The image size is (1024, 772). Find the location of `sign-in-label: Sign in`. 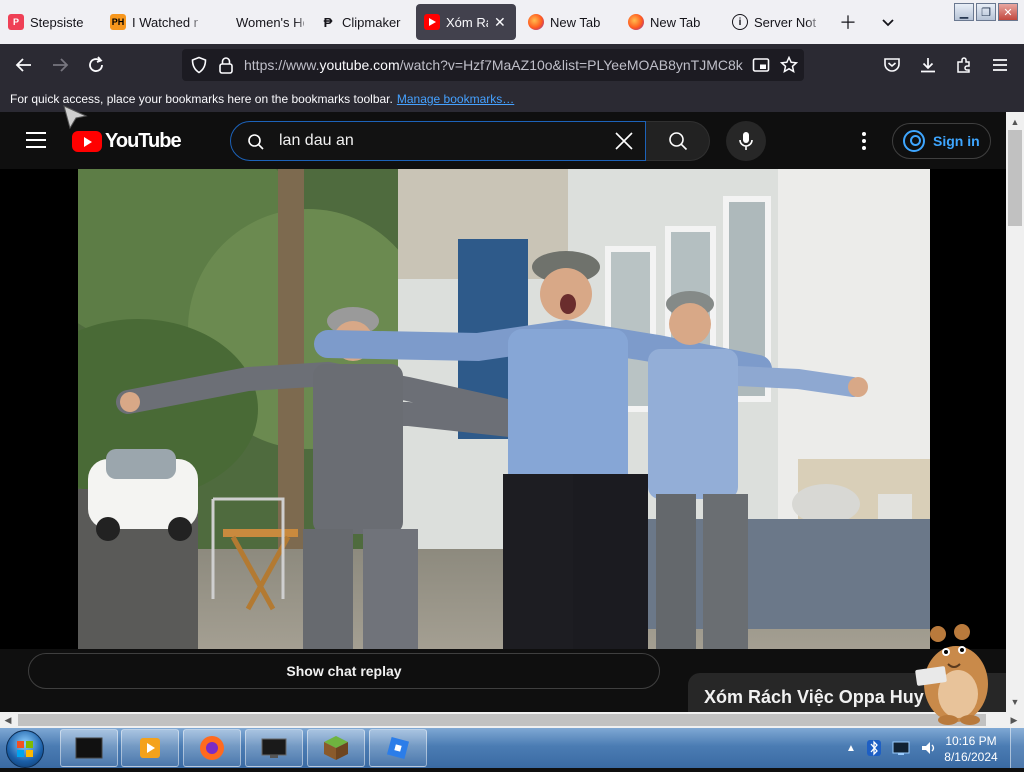

sign-in-label: Sign in is located at coordinates (956, 141).